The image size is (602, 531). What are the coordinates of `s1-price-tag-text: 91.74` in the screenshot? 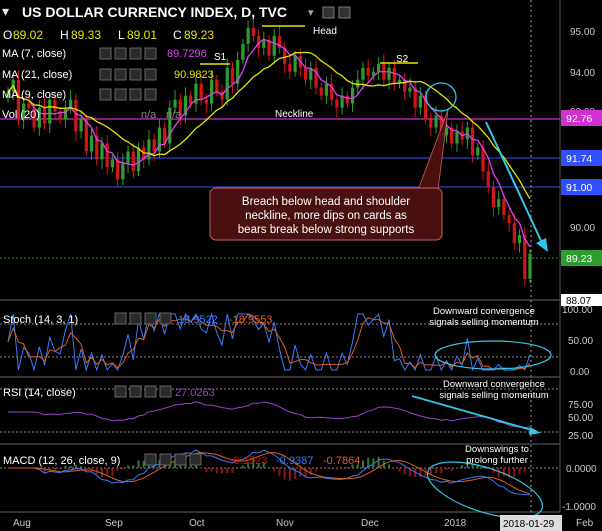 It's located at (579, 159).